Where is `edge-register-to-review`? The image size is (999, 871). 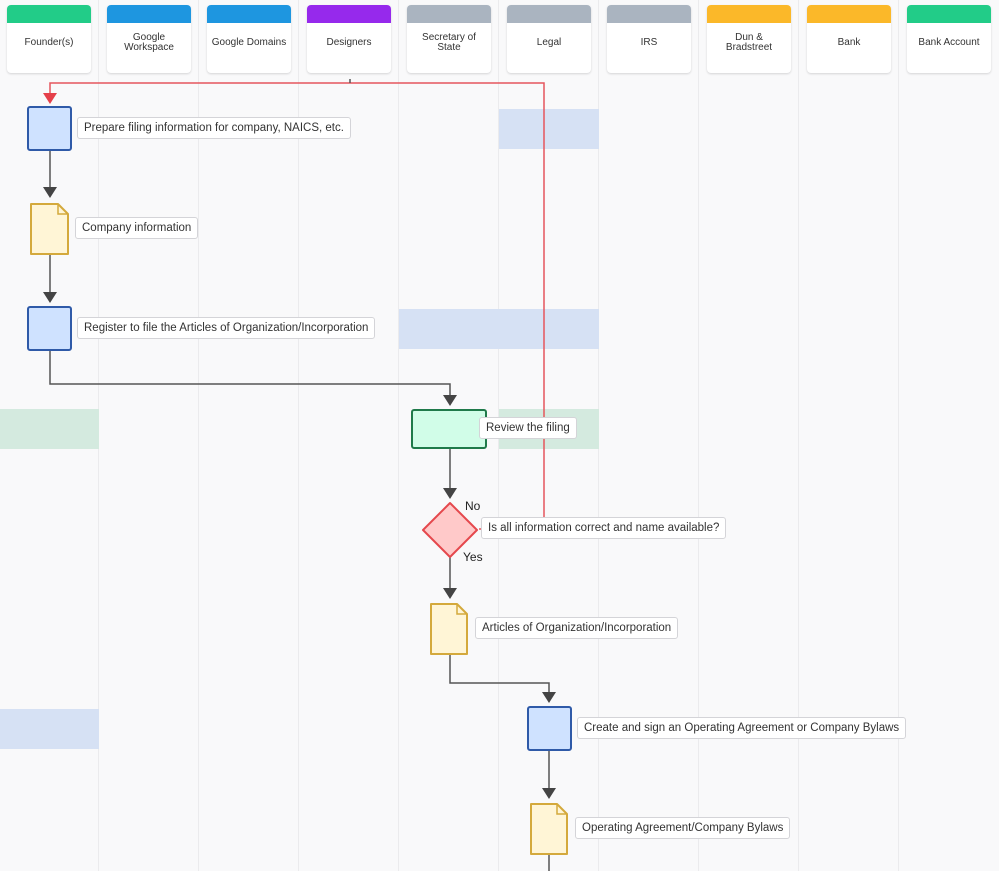
edge-register-to-review is located at coordinates (250, 373).